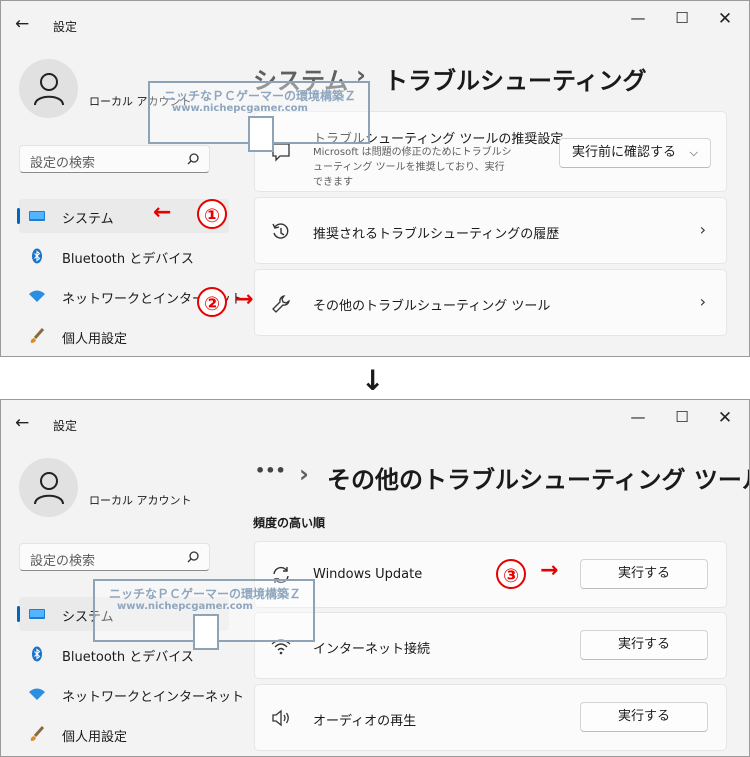 The height and width of the screenshot is (757, 750). Describe the element at coordinates (644, 574) in the screenshot. I see `run-button-windows-update: 実行する` at that location.